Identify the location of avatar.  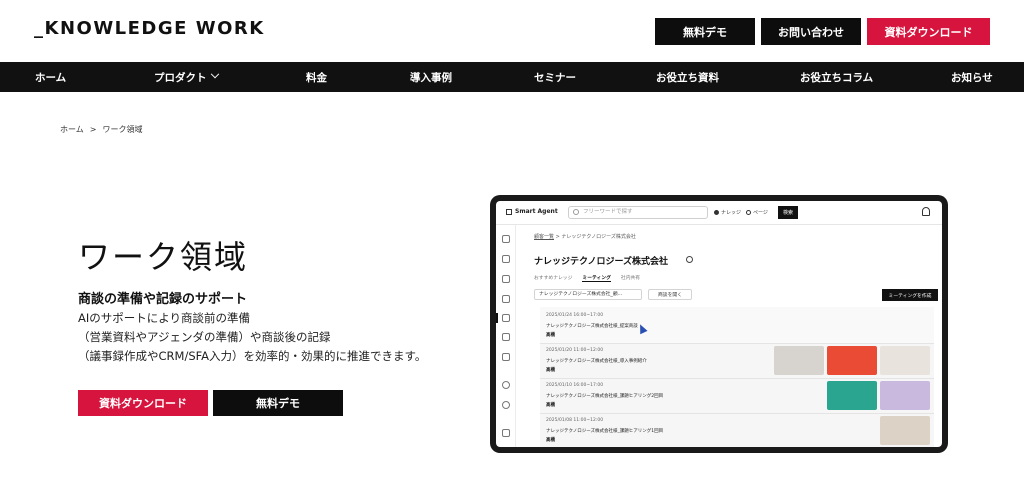
(506, 385).